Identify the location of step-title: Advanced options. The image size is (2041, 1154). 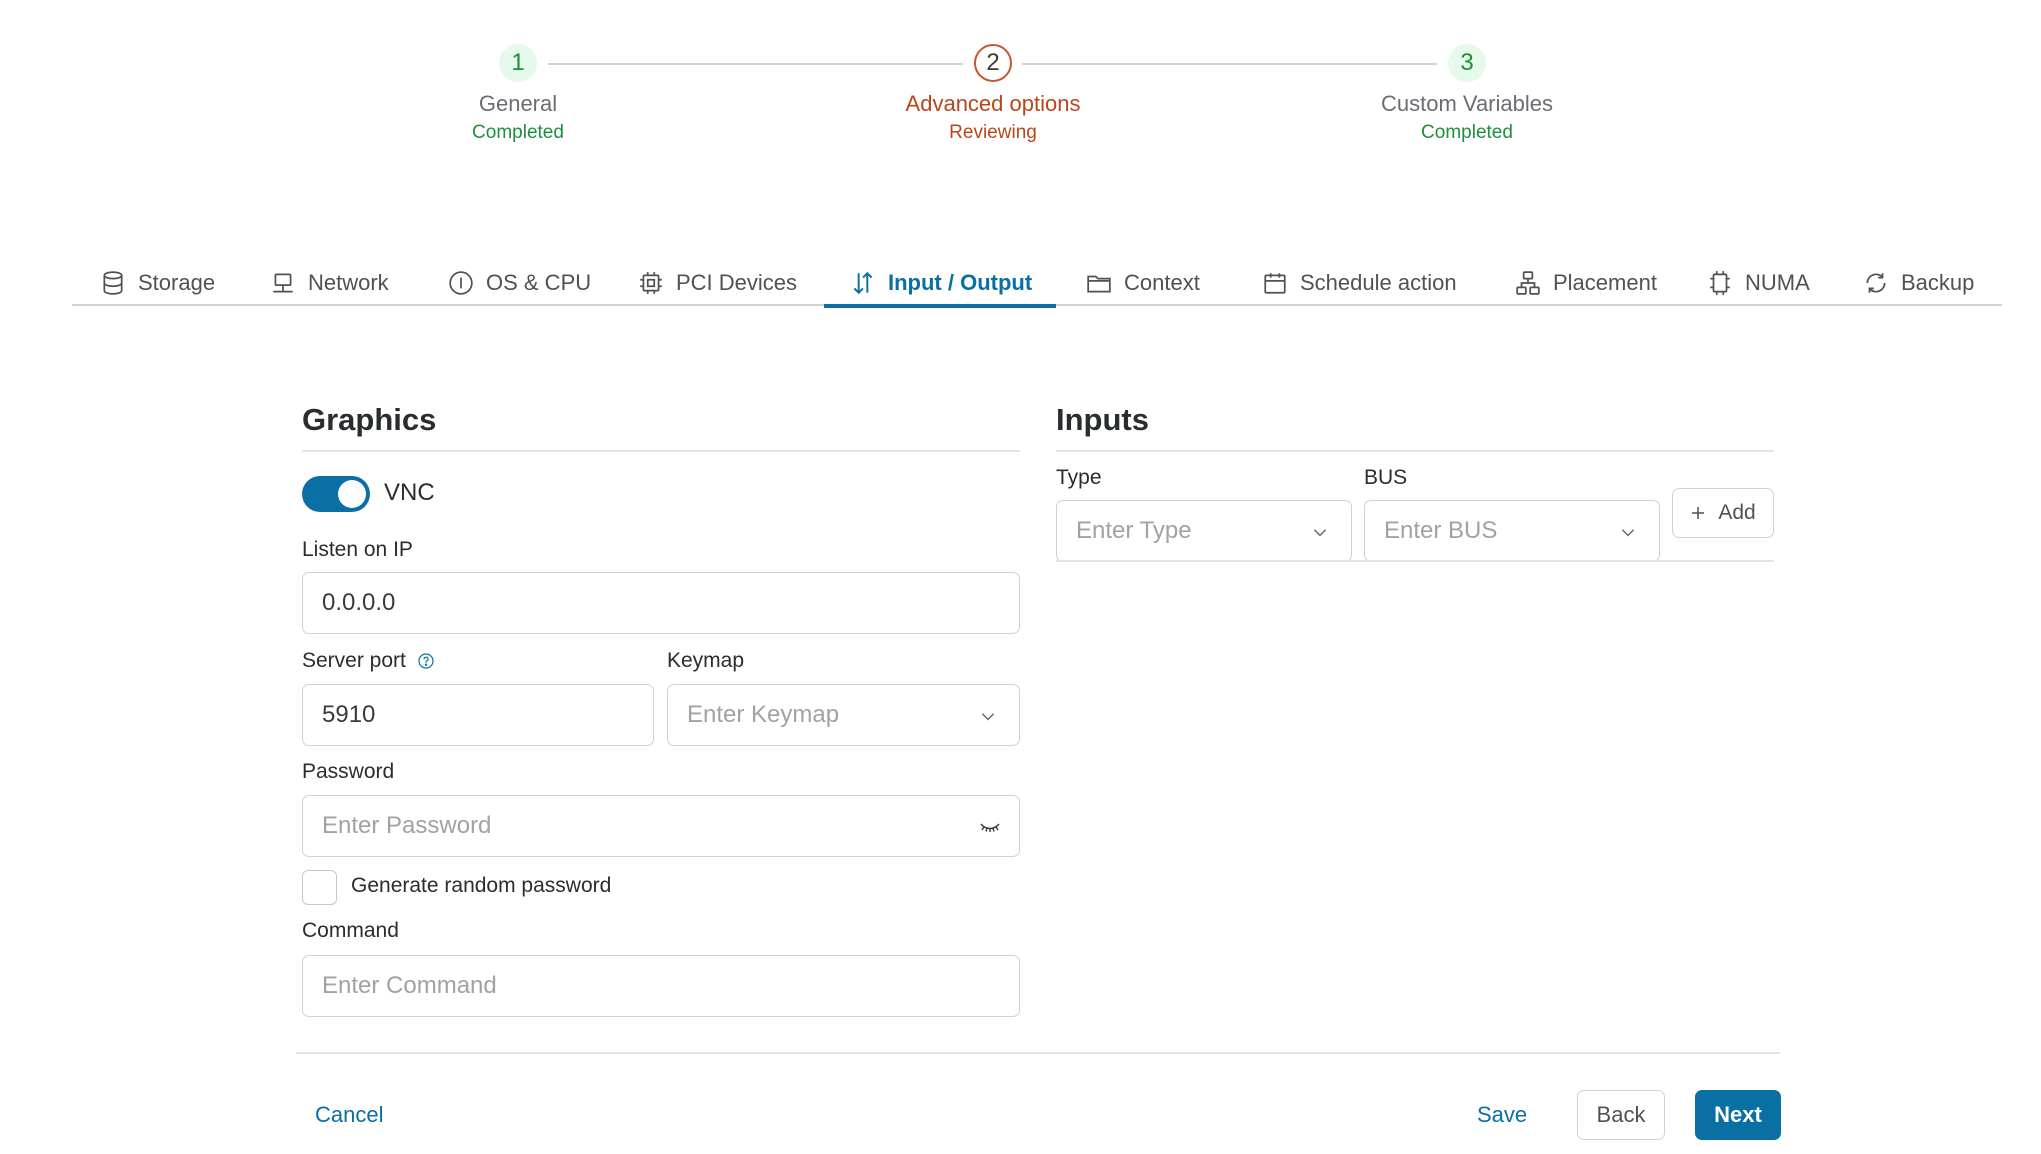
(993, 103).